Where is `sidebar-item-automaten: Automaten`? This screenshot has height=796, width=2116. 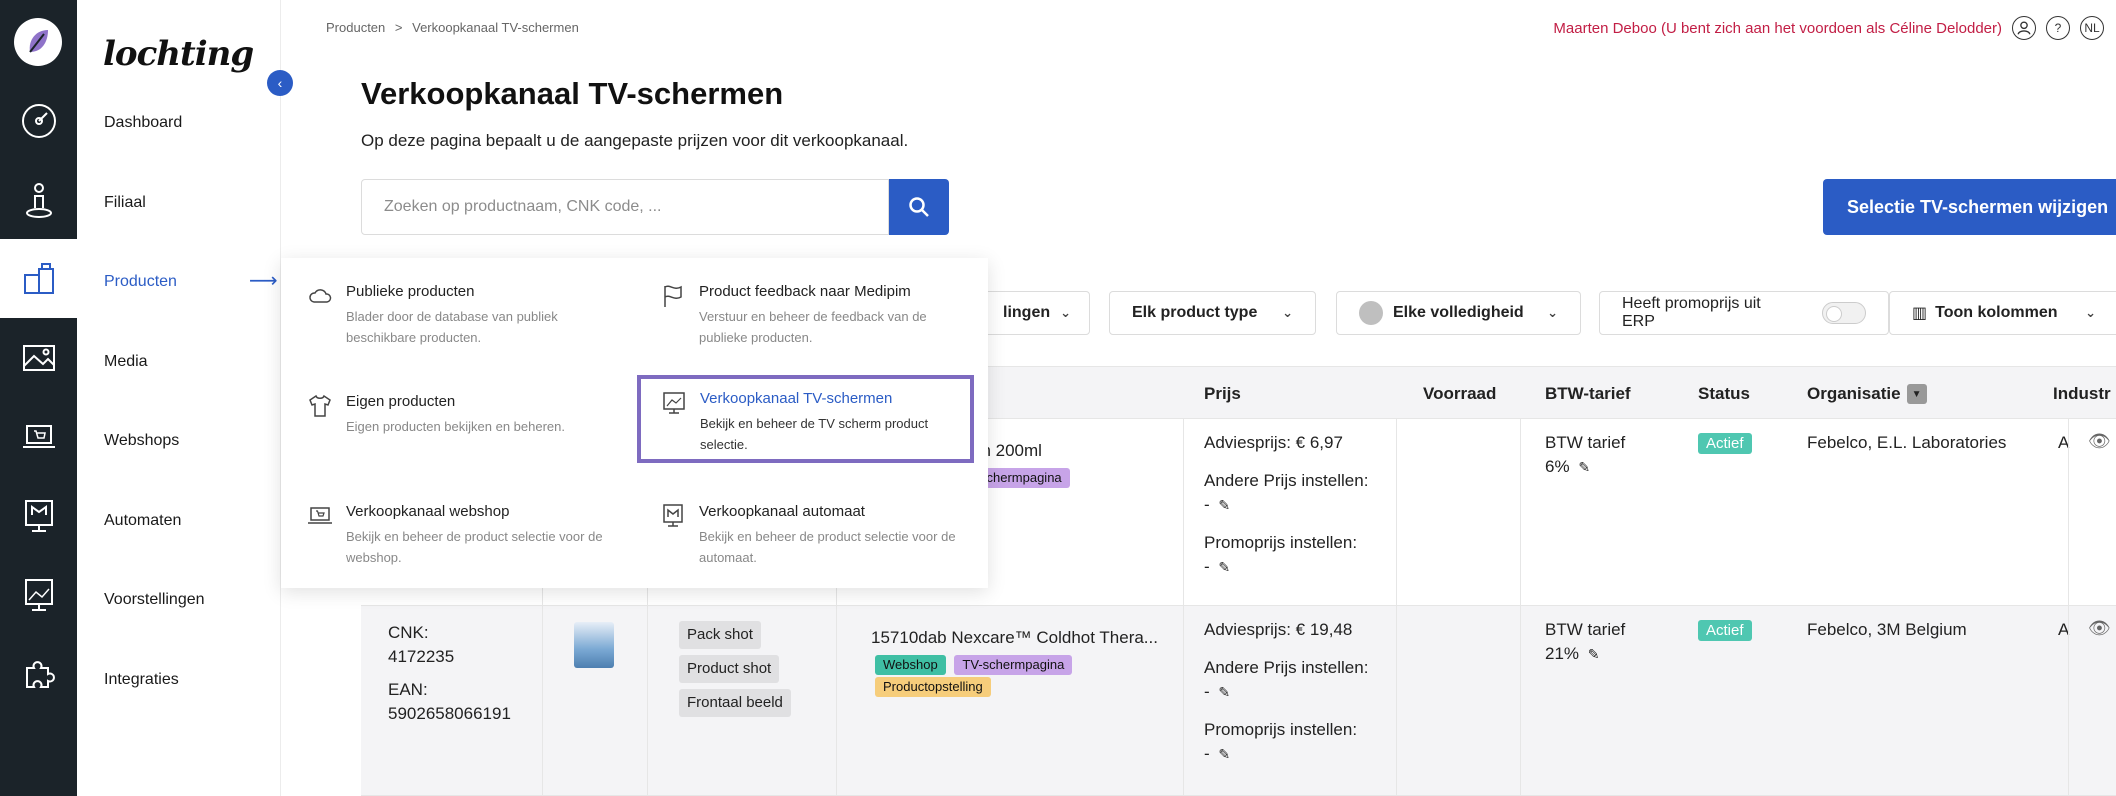
sidebar-item-automaten: Automaten is located at coordinates (142, 521).